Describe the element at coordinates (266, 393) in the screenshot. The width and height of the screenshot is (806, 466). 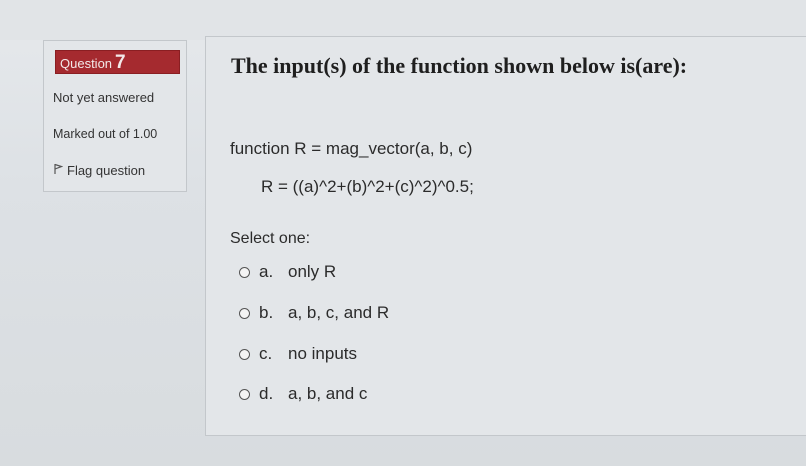
I see `answer-letter: d.` at that location.